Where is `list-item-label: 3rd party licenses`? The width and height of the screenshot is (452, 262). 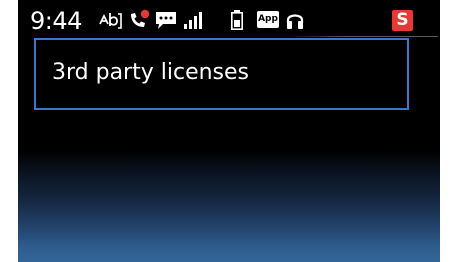
list-item-label: 3rd party licenses is located at coordinates (151, 72).